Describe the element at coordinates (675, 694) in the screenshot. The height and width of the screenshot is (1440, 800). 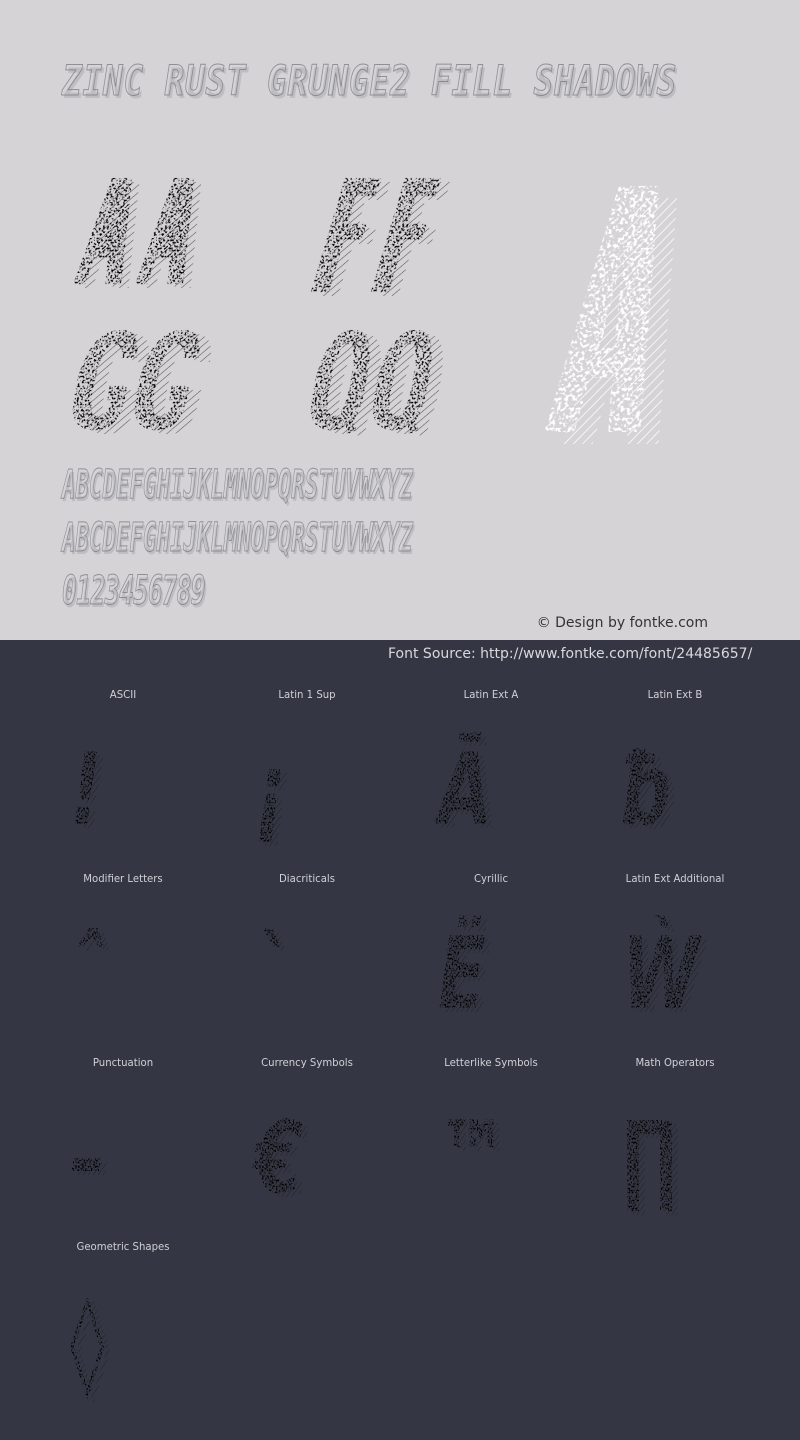
I see `block-label: Latin Ext B` at that location.